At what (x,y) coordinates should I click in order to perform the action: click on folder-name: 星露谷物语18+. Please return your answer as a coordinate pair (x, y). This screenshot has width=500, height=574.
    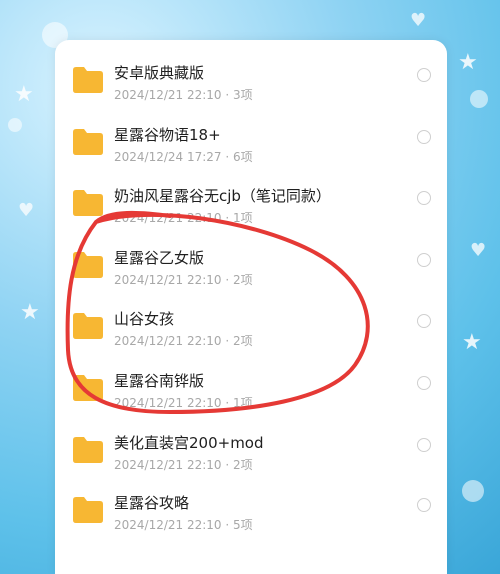
    Looking at the image, I should click on (167, 135).